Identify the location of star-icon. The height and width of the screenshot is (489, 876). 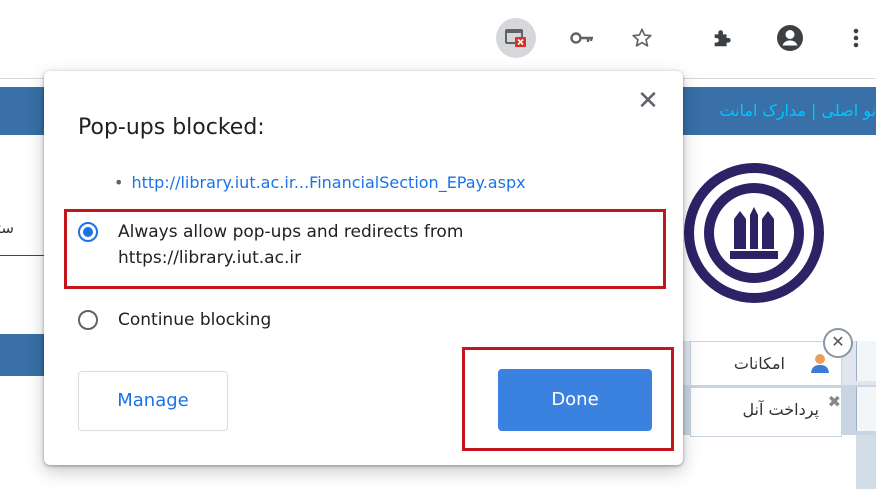
(642, 38).